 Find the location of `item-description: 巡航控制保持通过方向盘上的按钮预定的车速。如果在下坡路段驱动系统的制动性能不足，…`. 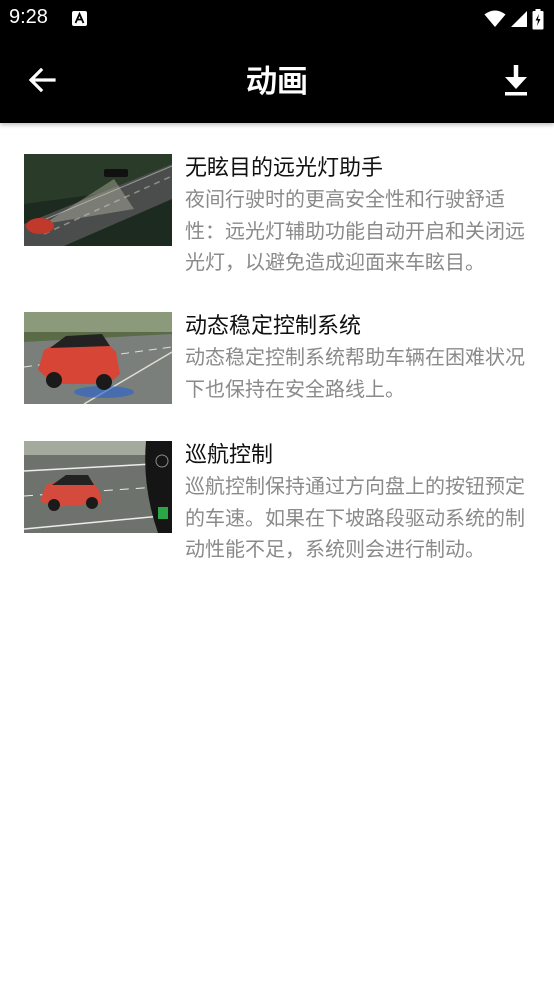

item-description: 巡航控制保持通过方向盘上的按钮预定的车速。如果在下坡路段驱动系统的制动性能不足，… is located at coordinates (355, 517).